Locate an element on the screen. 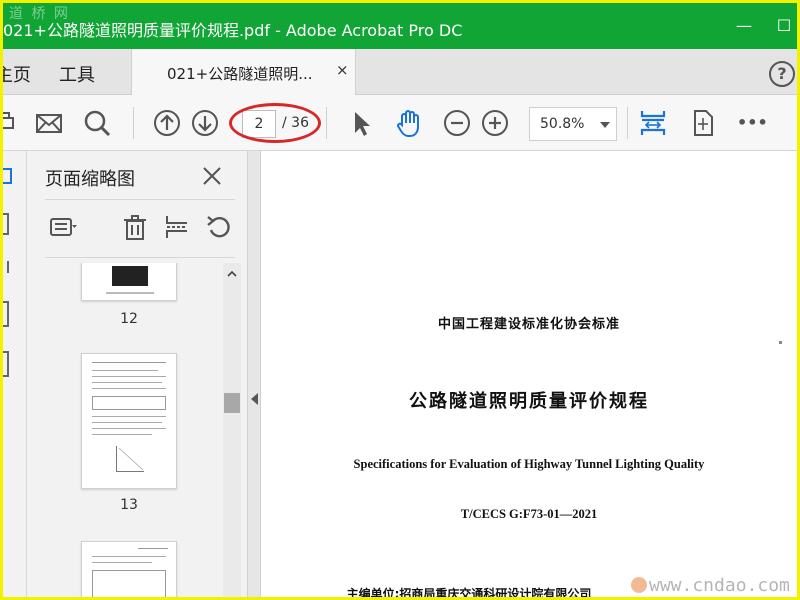 The height and width of the screenshot is (600, 800). print-icon is located at coordinates (12, 123).